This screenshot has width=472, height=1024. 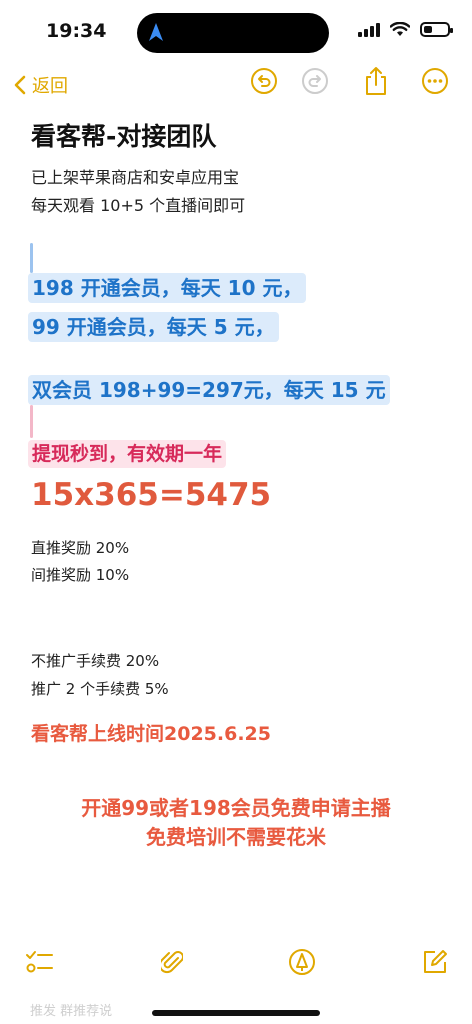 I want to click on checklist-icon, so click(x=39, y=962).